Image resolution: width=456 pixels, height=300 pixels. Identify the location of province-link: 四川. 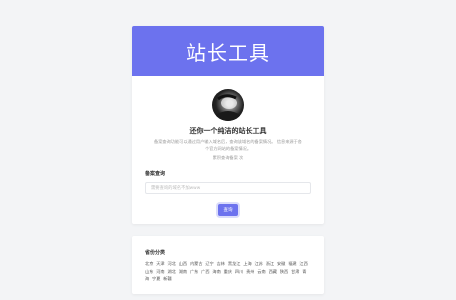
(239, 271).